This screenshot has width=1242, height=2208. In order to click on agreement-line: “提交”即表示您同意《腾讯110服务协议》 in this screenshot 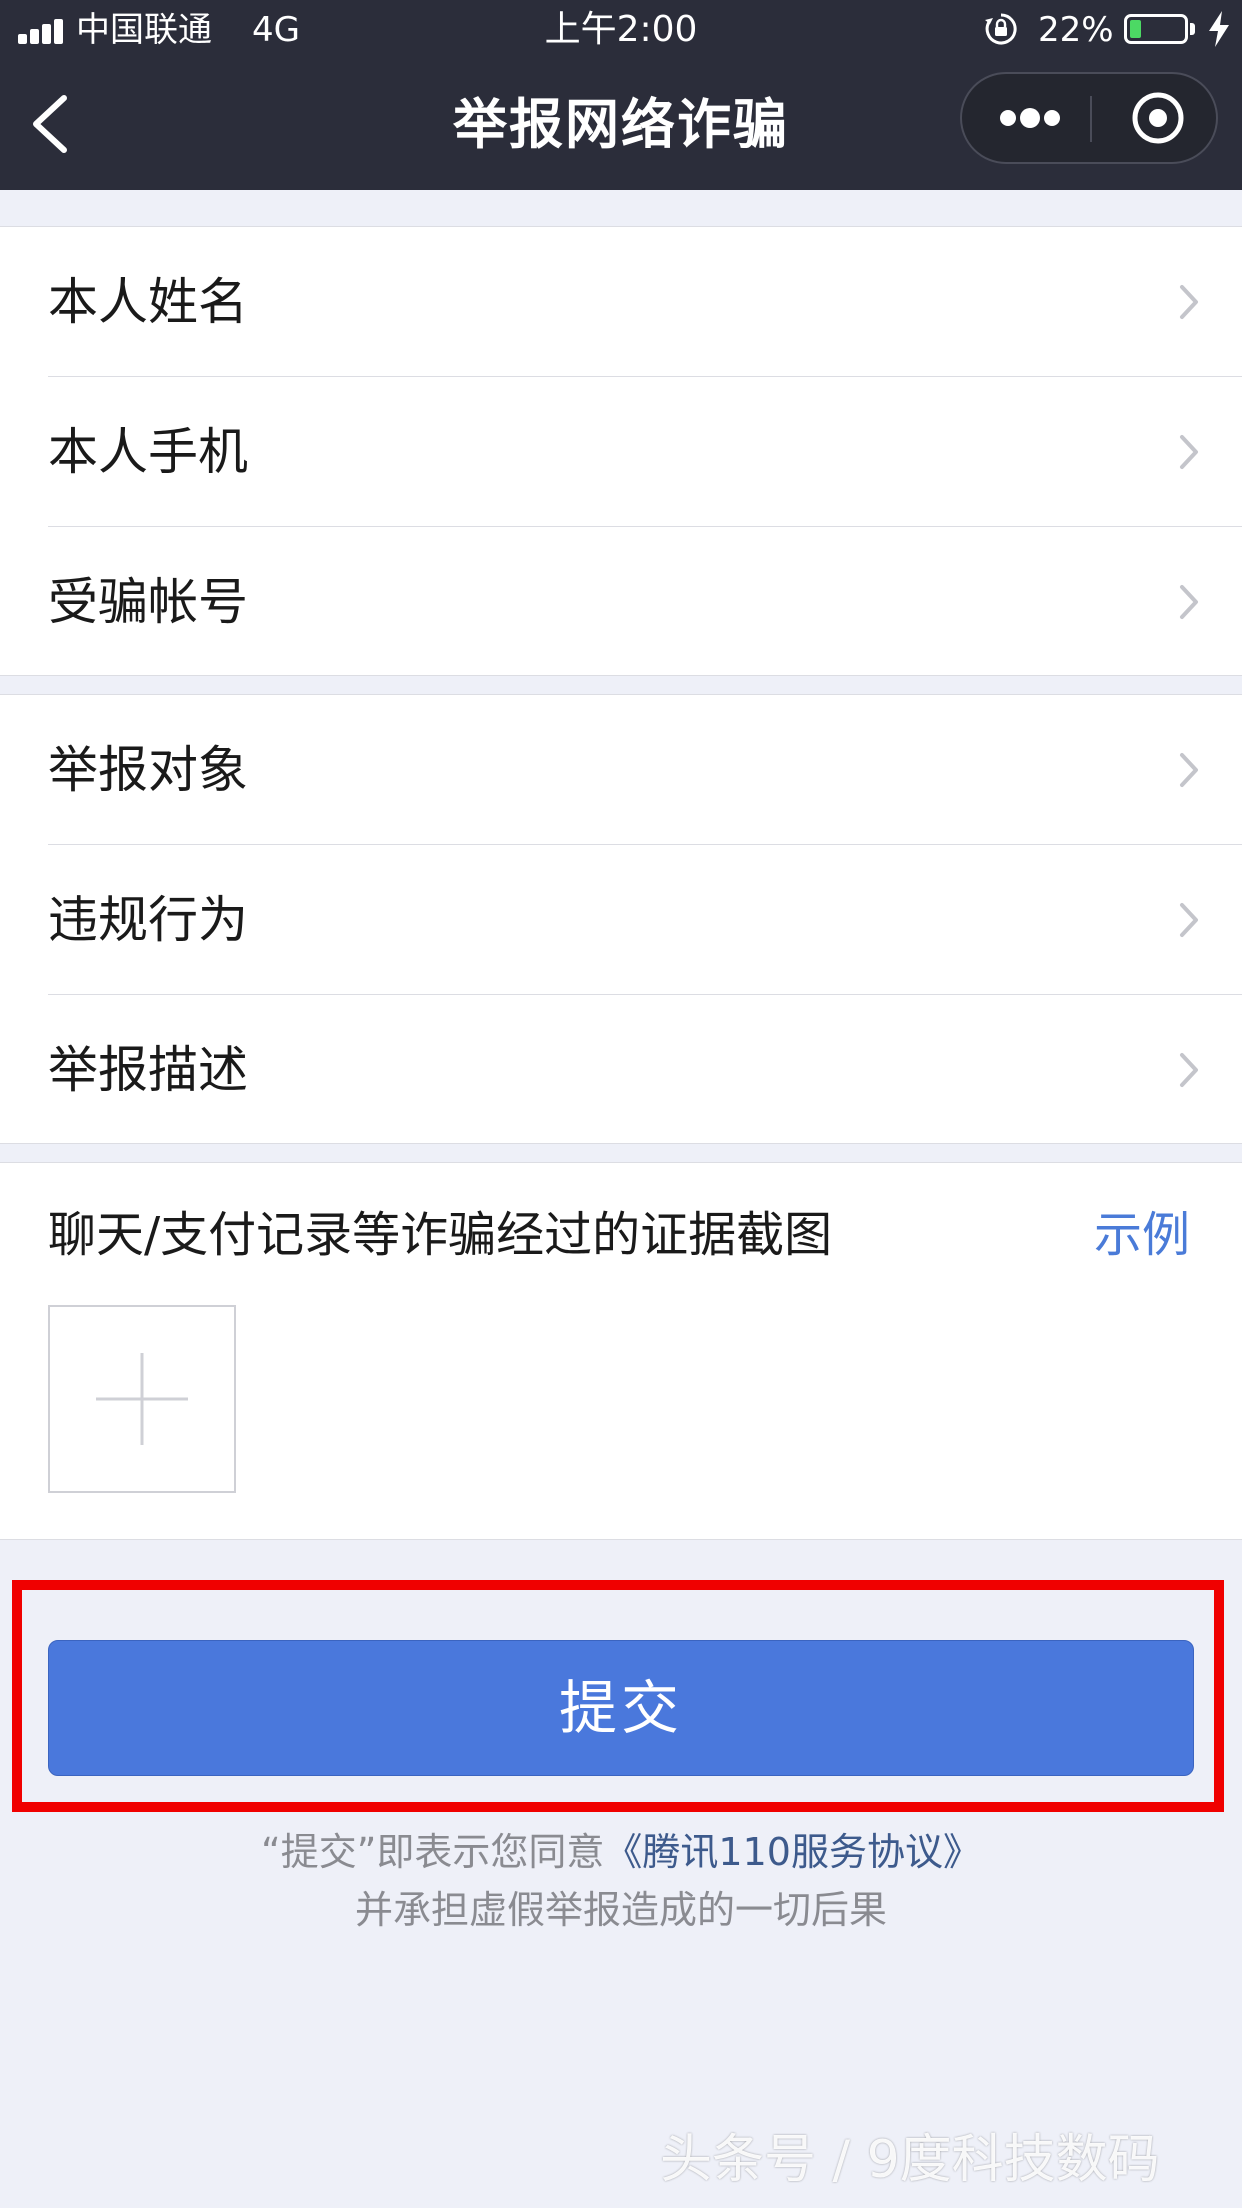, I will do `click(621, 1852)`.